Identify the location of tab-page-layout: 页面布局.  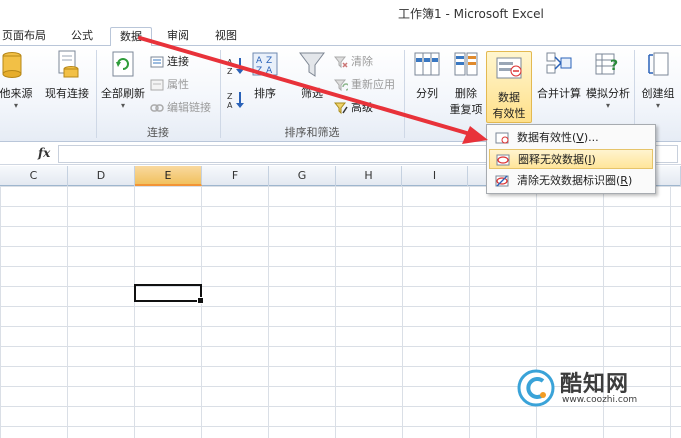
(24, 36).